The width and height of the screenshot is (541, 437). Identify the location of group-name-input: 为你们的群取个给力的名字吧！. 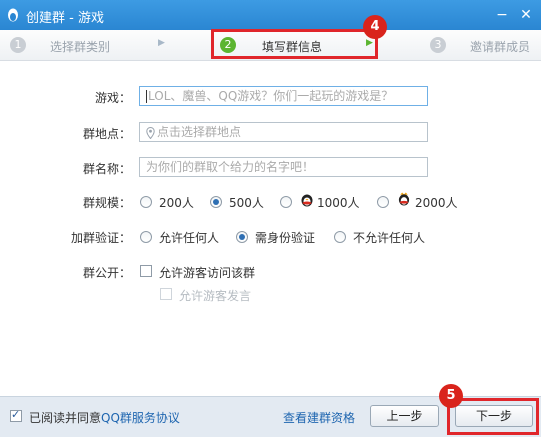
(283, 167).